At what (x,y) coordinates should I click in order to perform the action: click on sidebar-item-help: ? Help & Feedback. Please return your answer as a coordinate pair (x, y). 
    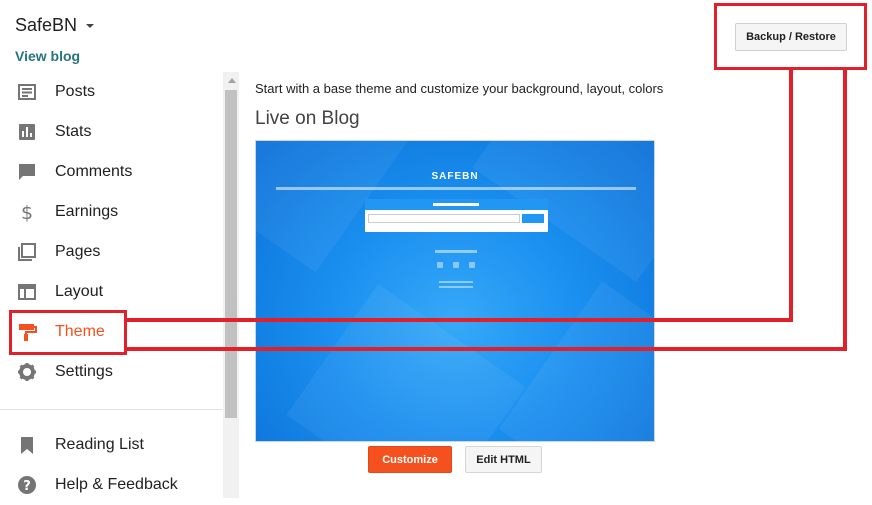
    Looking at the image, I should click on (111, 485).